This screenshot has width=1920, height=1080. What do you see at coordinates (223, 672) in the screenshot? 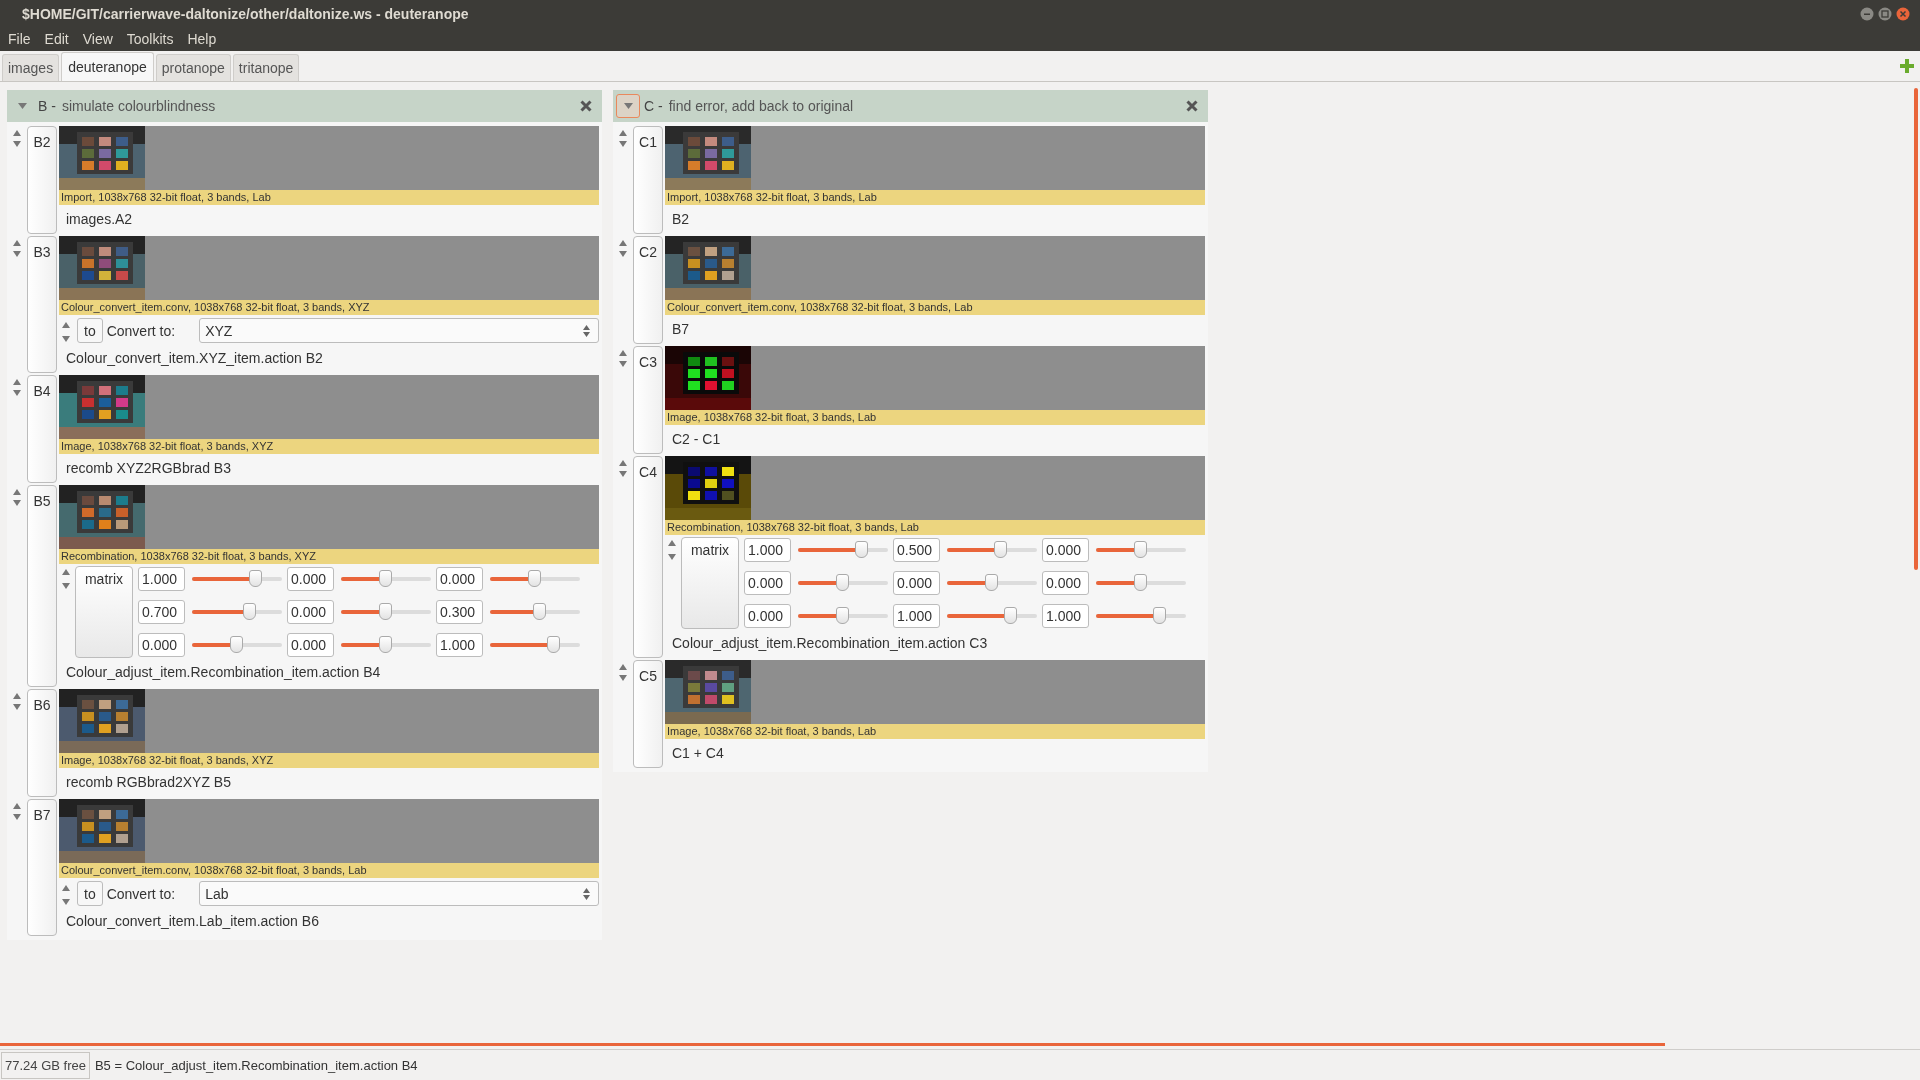
I see `row-label: Colour_adjust_item.Recombination_item.action B4` at bounding box center [223, 672].